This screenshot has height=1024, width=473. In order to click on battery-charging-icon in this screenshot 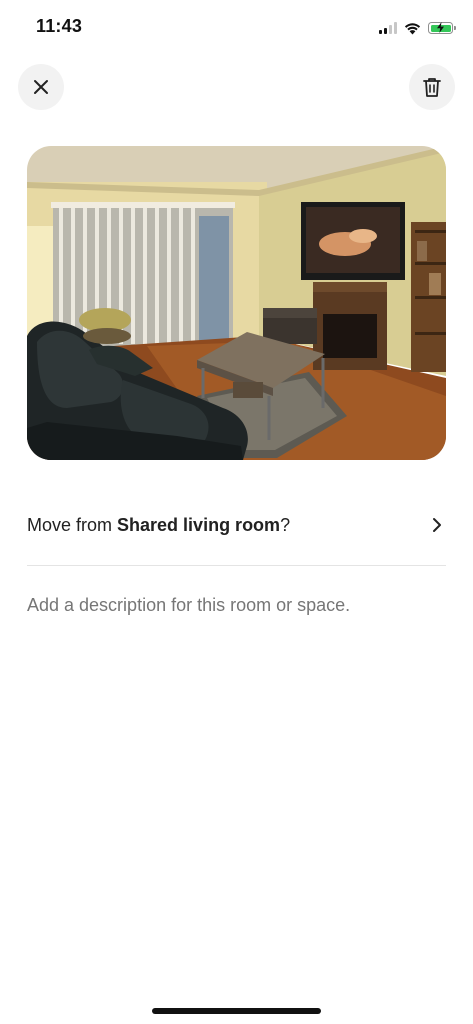, I will do `click(442, 28)`.